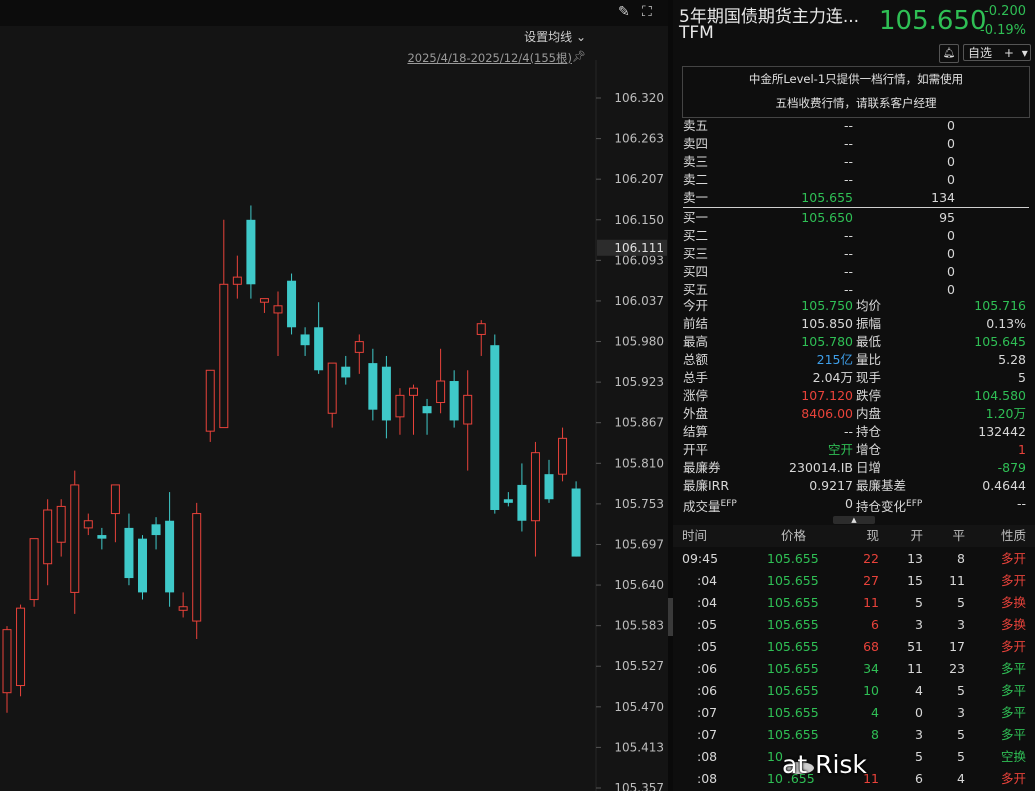 The image size is (1035, 791). I want to click on orderbook-row: 卖三 -- 0, so click(854, 162).